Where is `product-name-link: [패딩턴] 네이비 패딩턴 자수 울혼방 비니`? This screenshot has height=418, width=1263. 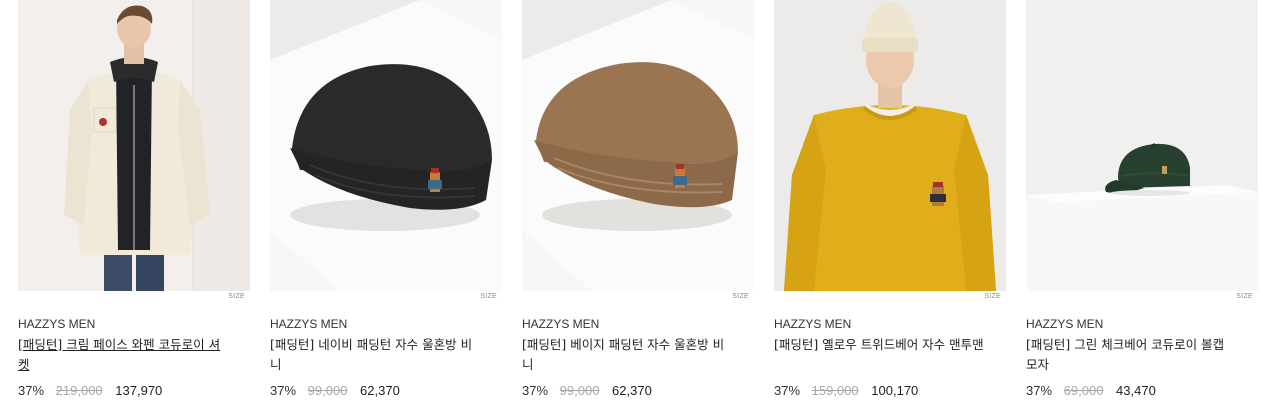
product-name-link: [패딩턴] 네이비 패딩턴 자수 울혼방 비니 is located at coordinates (375, 355).